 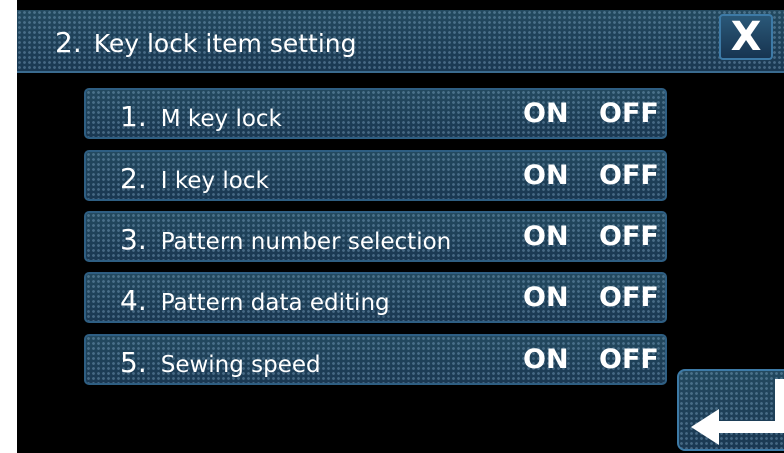 I want to click on setting-item-number: 5., so click(x=133, y=362).